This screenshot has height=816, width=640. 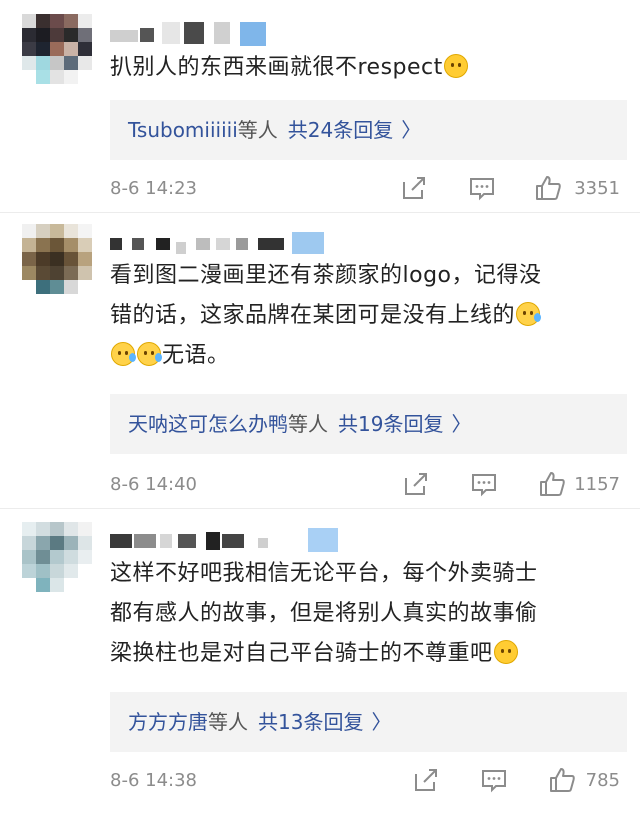 I want to click on comment-text-line: 无语。, so click(x=370, y=356).